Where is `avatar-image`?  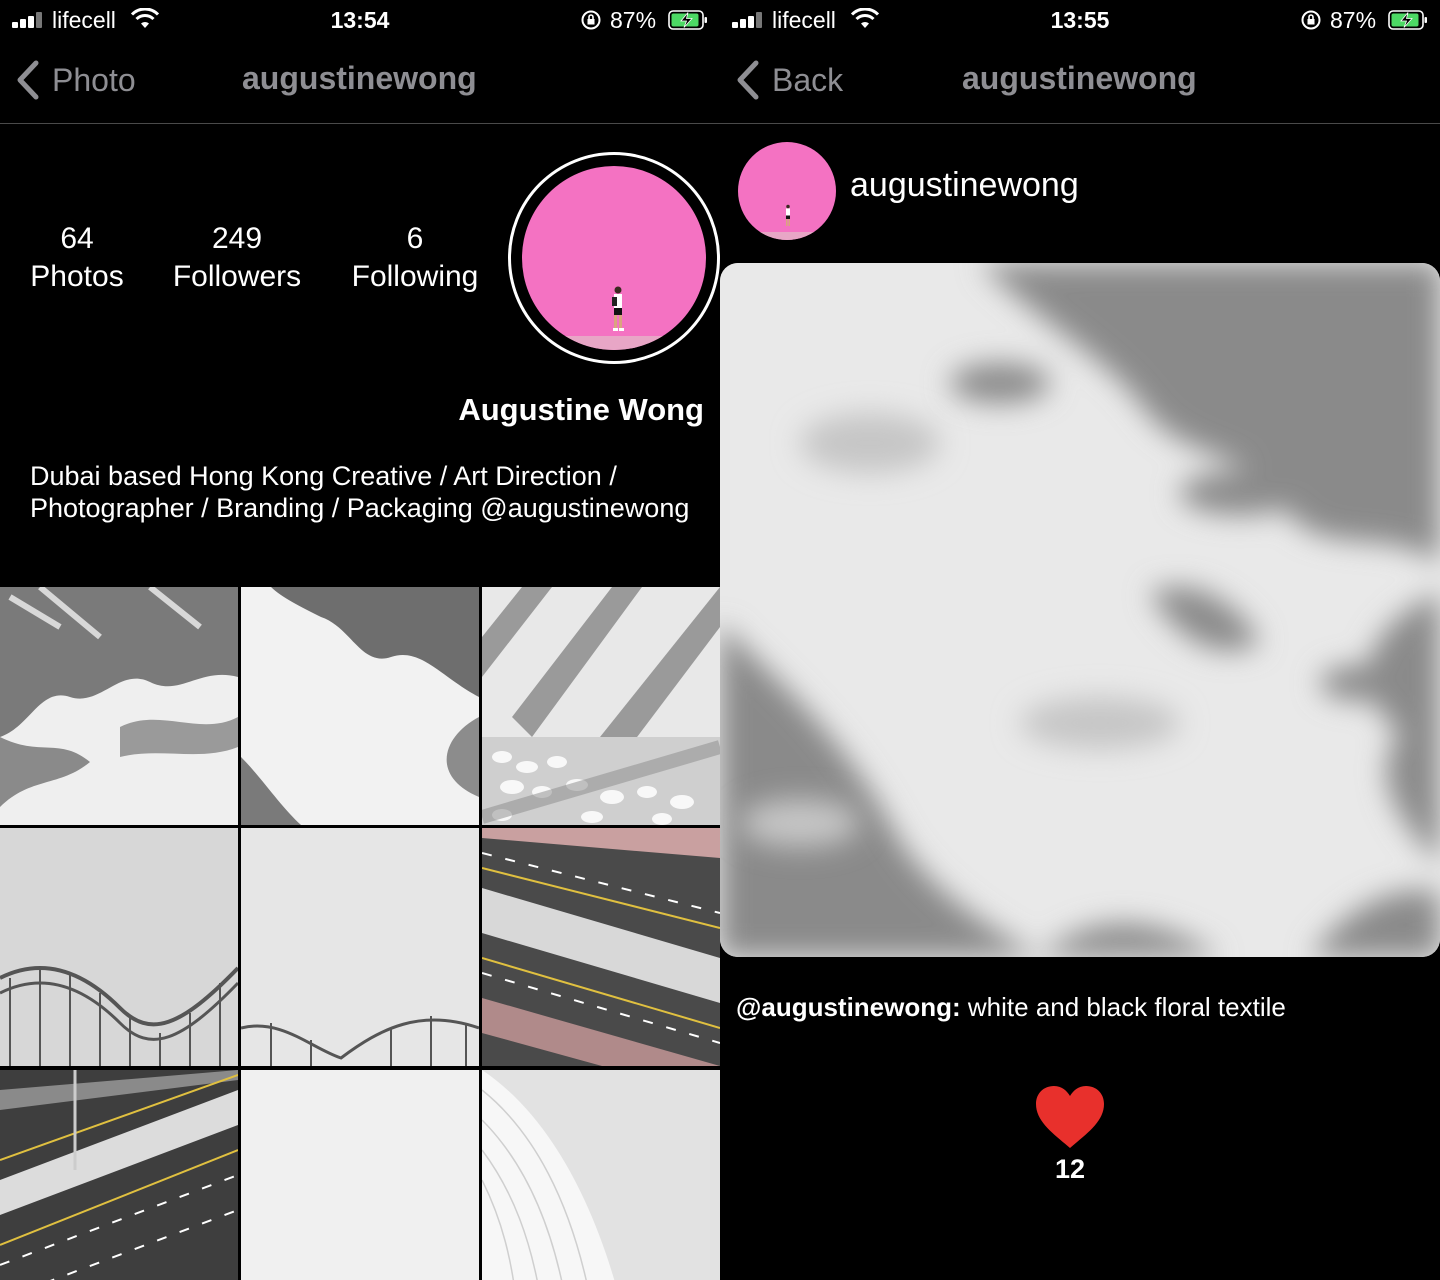 avatar-image is located at coordinates (614, 258).